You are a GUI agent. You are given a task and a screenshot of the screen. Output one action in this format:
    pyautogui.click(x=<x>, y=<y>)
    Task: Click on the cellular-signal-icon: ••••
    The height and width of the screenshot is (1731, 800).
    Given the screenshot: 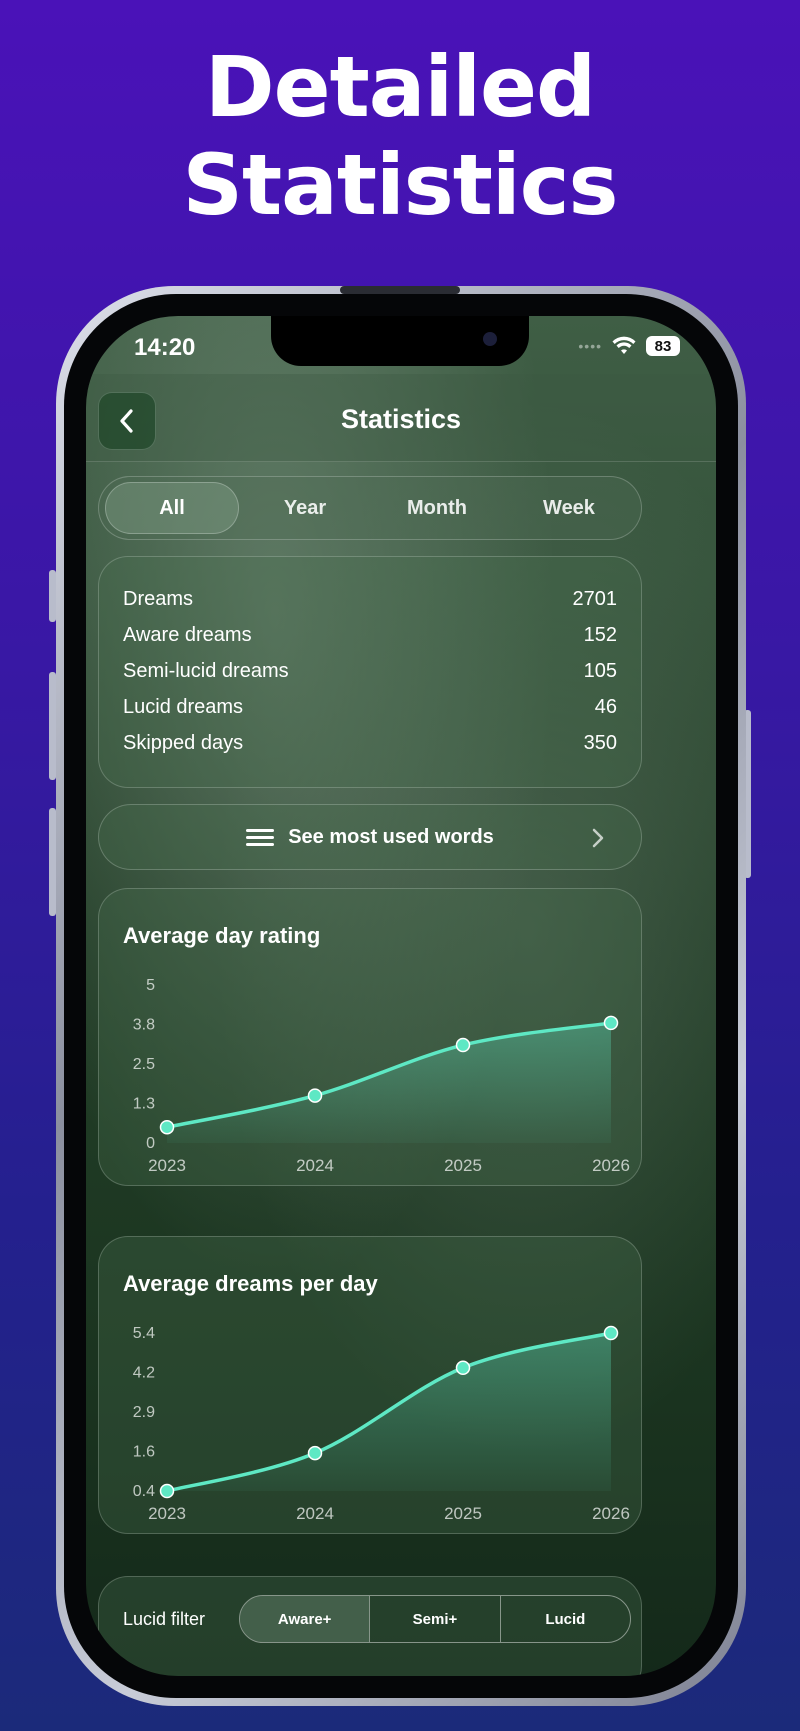 What is the action you would take?
    pyautogui.click(x=590, y=346)
    